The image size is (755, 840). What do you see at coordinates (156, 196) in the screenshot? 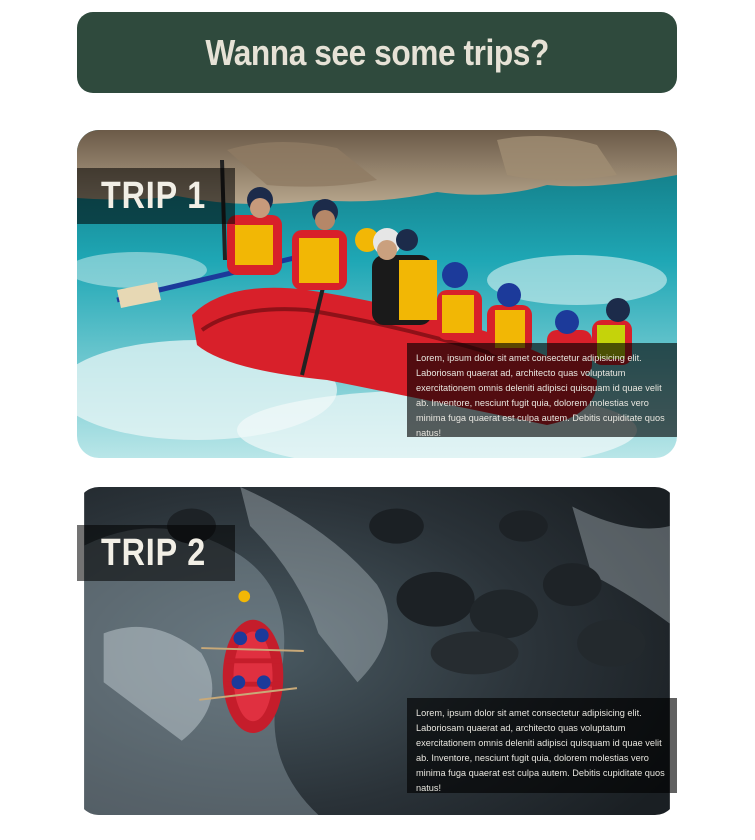
I see `trip-1-label: TRIP 1` at bounding box center [156, 196].